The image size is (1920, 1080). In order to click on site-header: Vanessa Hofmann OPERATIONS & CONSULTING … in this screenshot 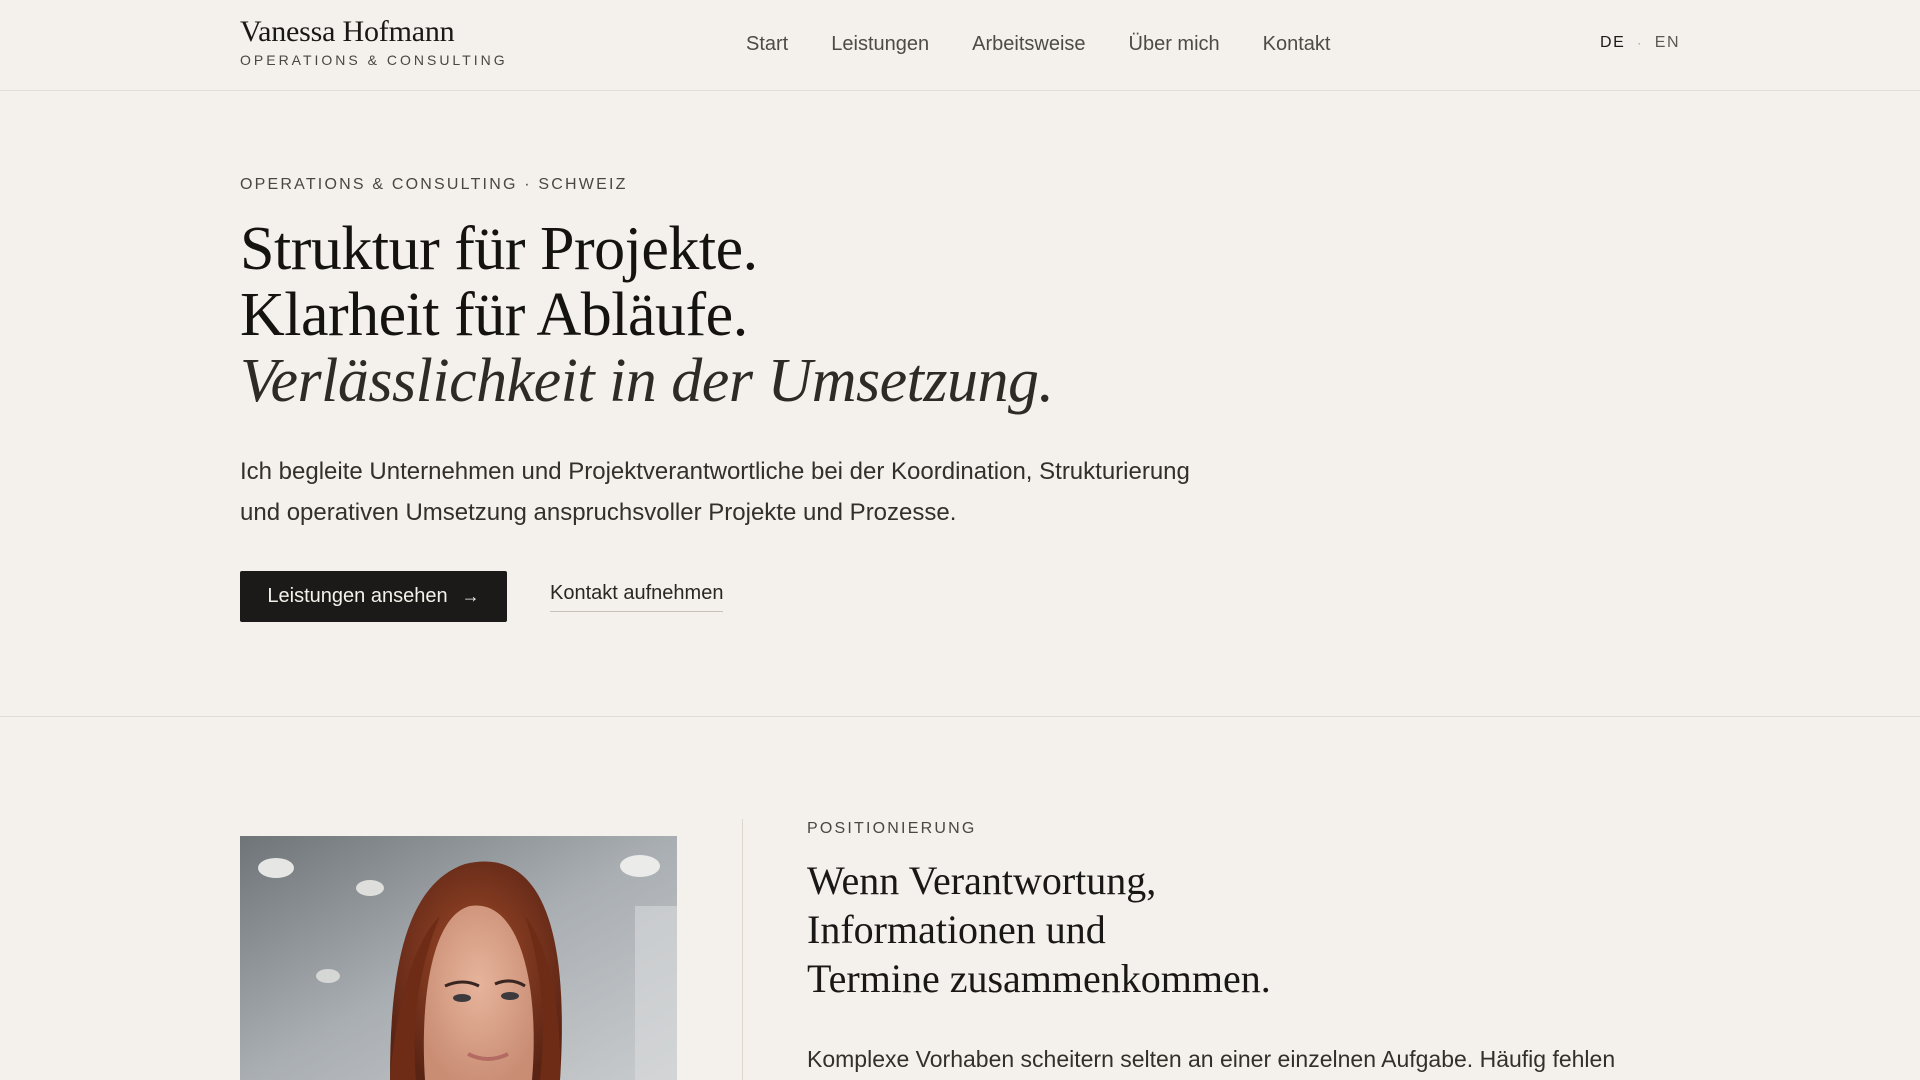, I will do `click(960, 45)`.